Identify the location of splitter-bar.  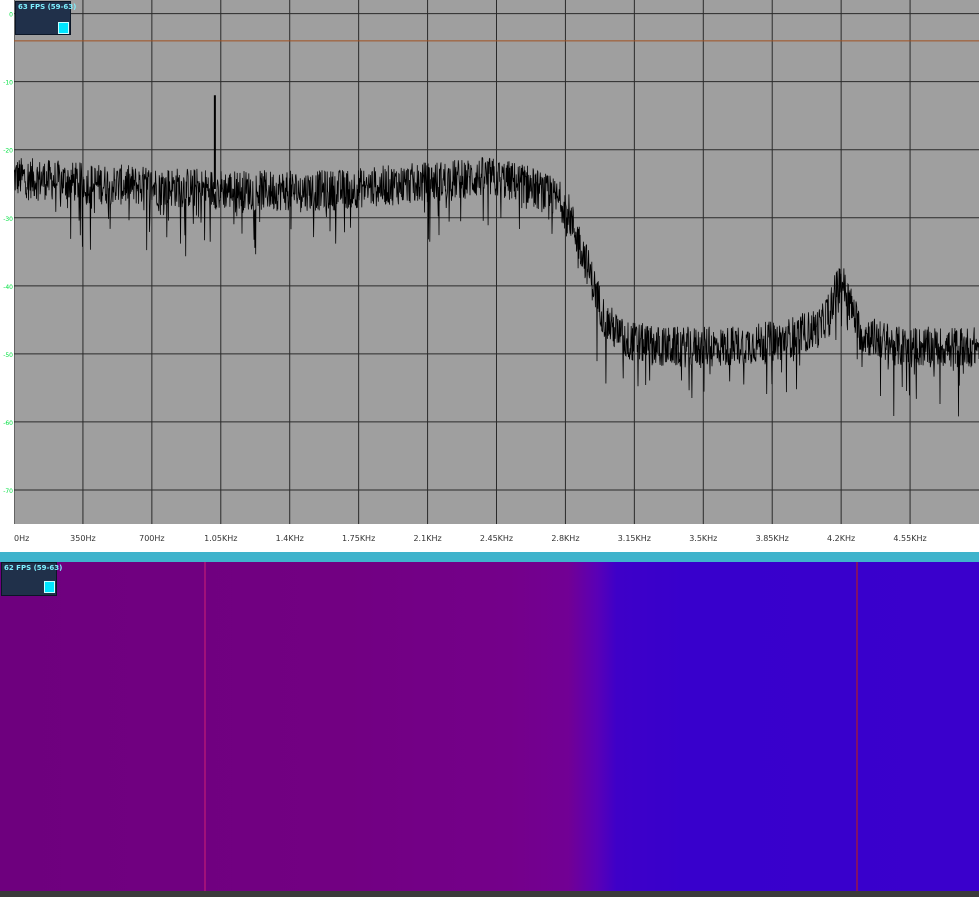
(489, 557).